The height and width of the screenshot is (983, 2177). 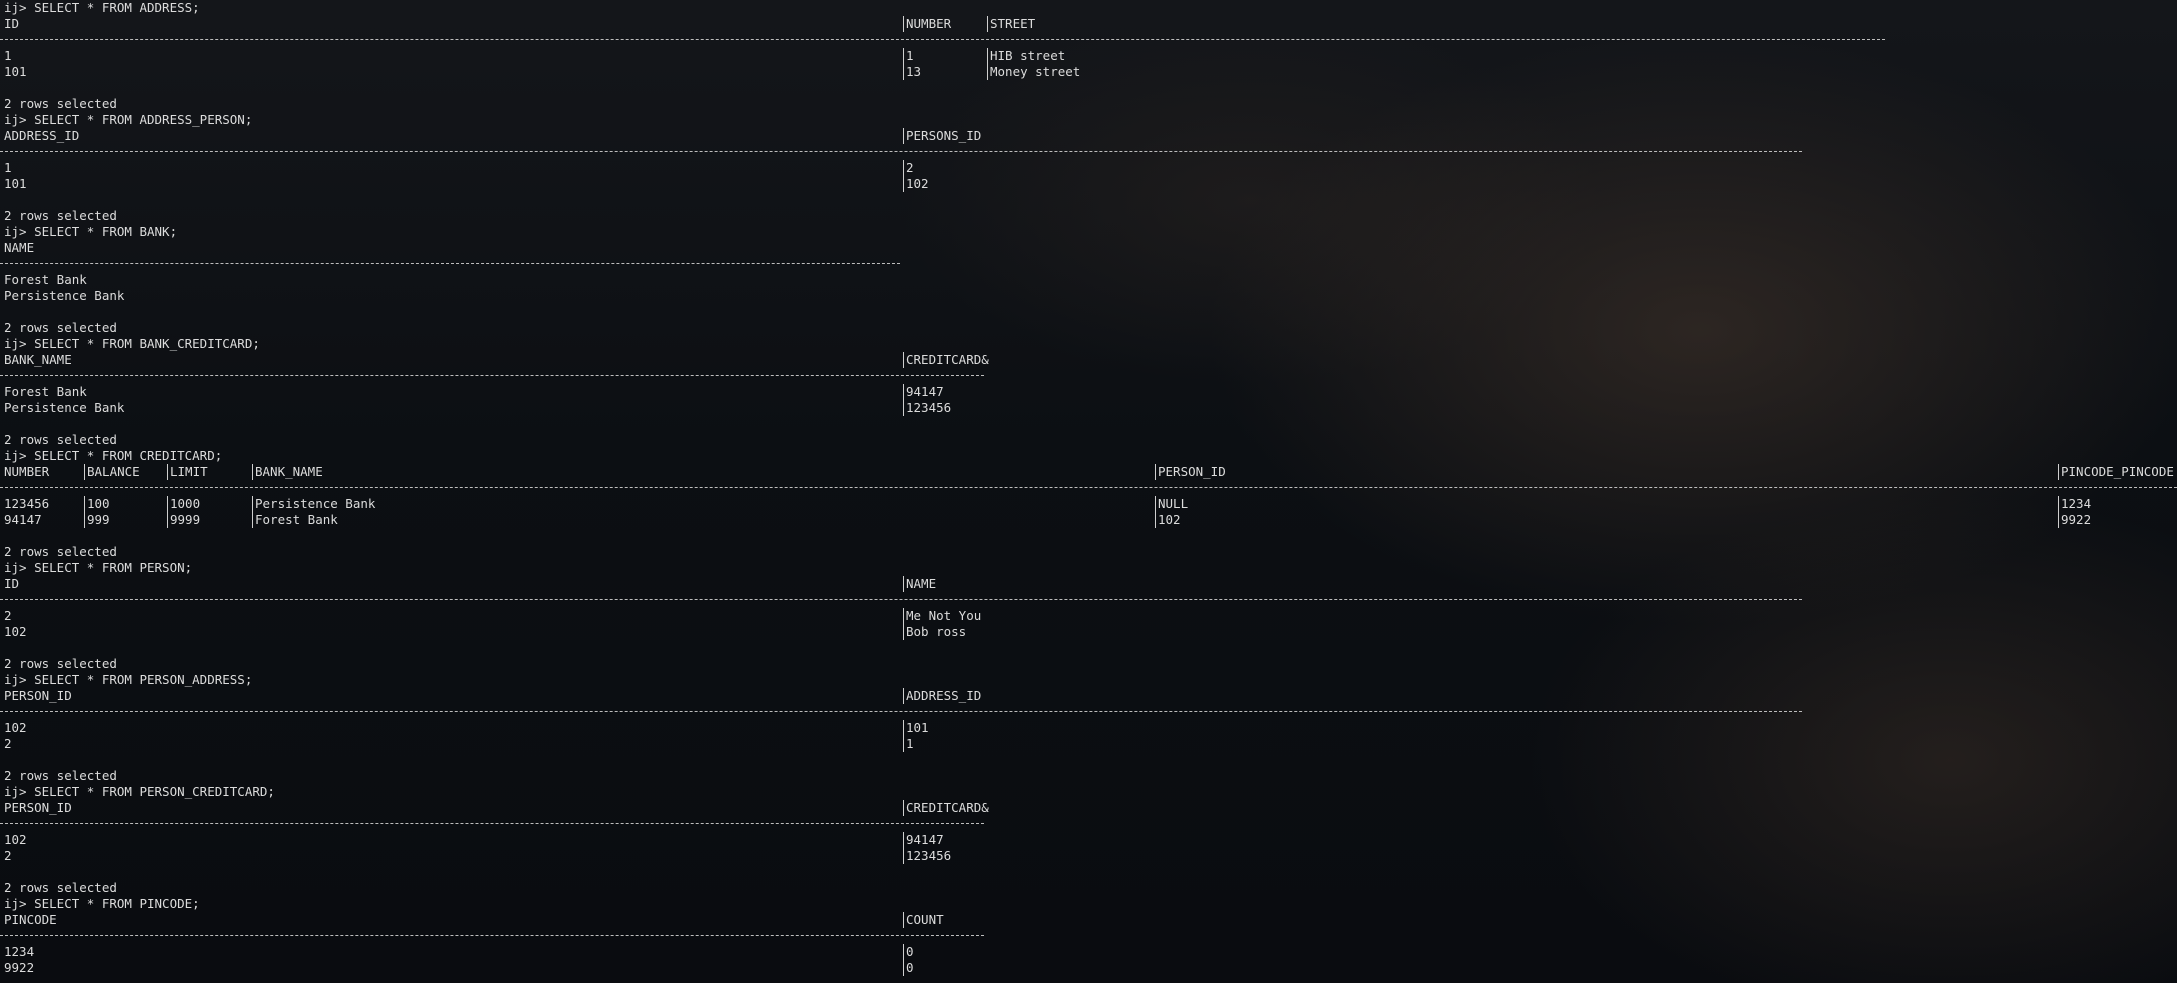 I want to click on table-cell: Money street, so click(x=1033, y=72).